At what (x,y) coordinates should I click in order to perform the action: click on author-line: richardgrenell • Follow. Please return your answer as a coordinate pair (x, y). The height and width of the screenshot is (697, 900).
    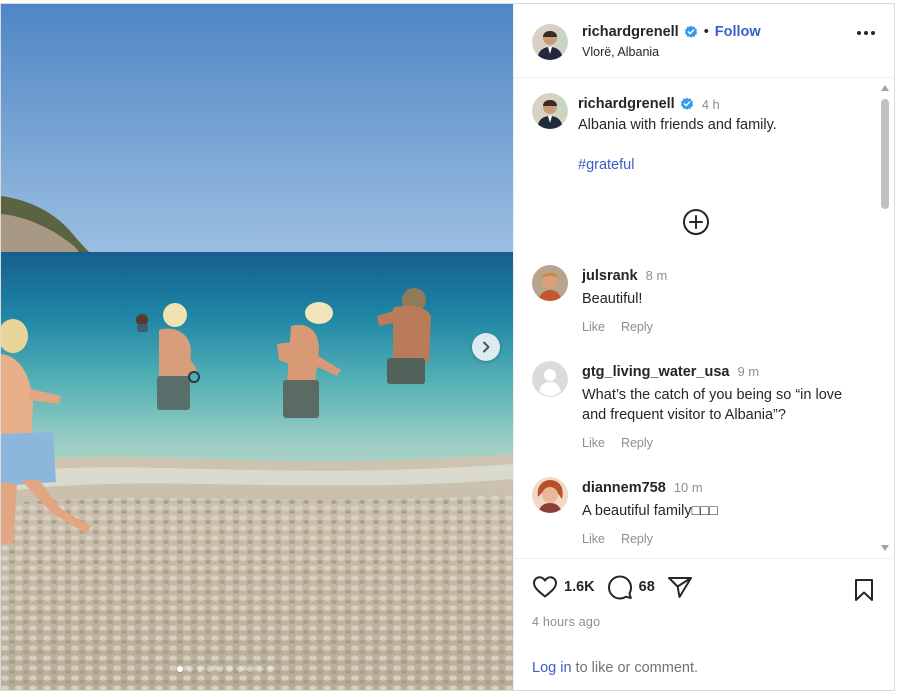
    Looking at the image, I should click on (671, 32).